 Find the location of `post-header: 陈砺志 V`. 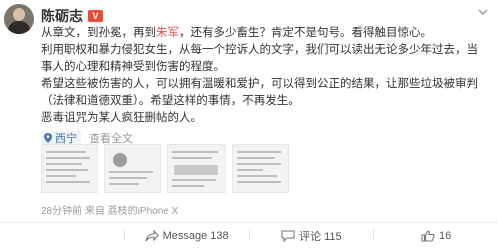

post-header: 陈砺志 V is located at coordinates (72, 16).